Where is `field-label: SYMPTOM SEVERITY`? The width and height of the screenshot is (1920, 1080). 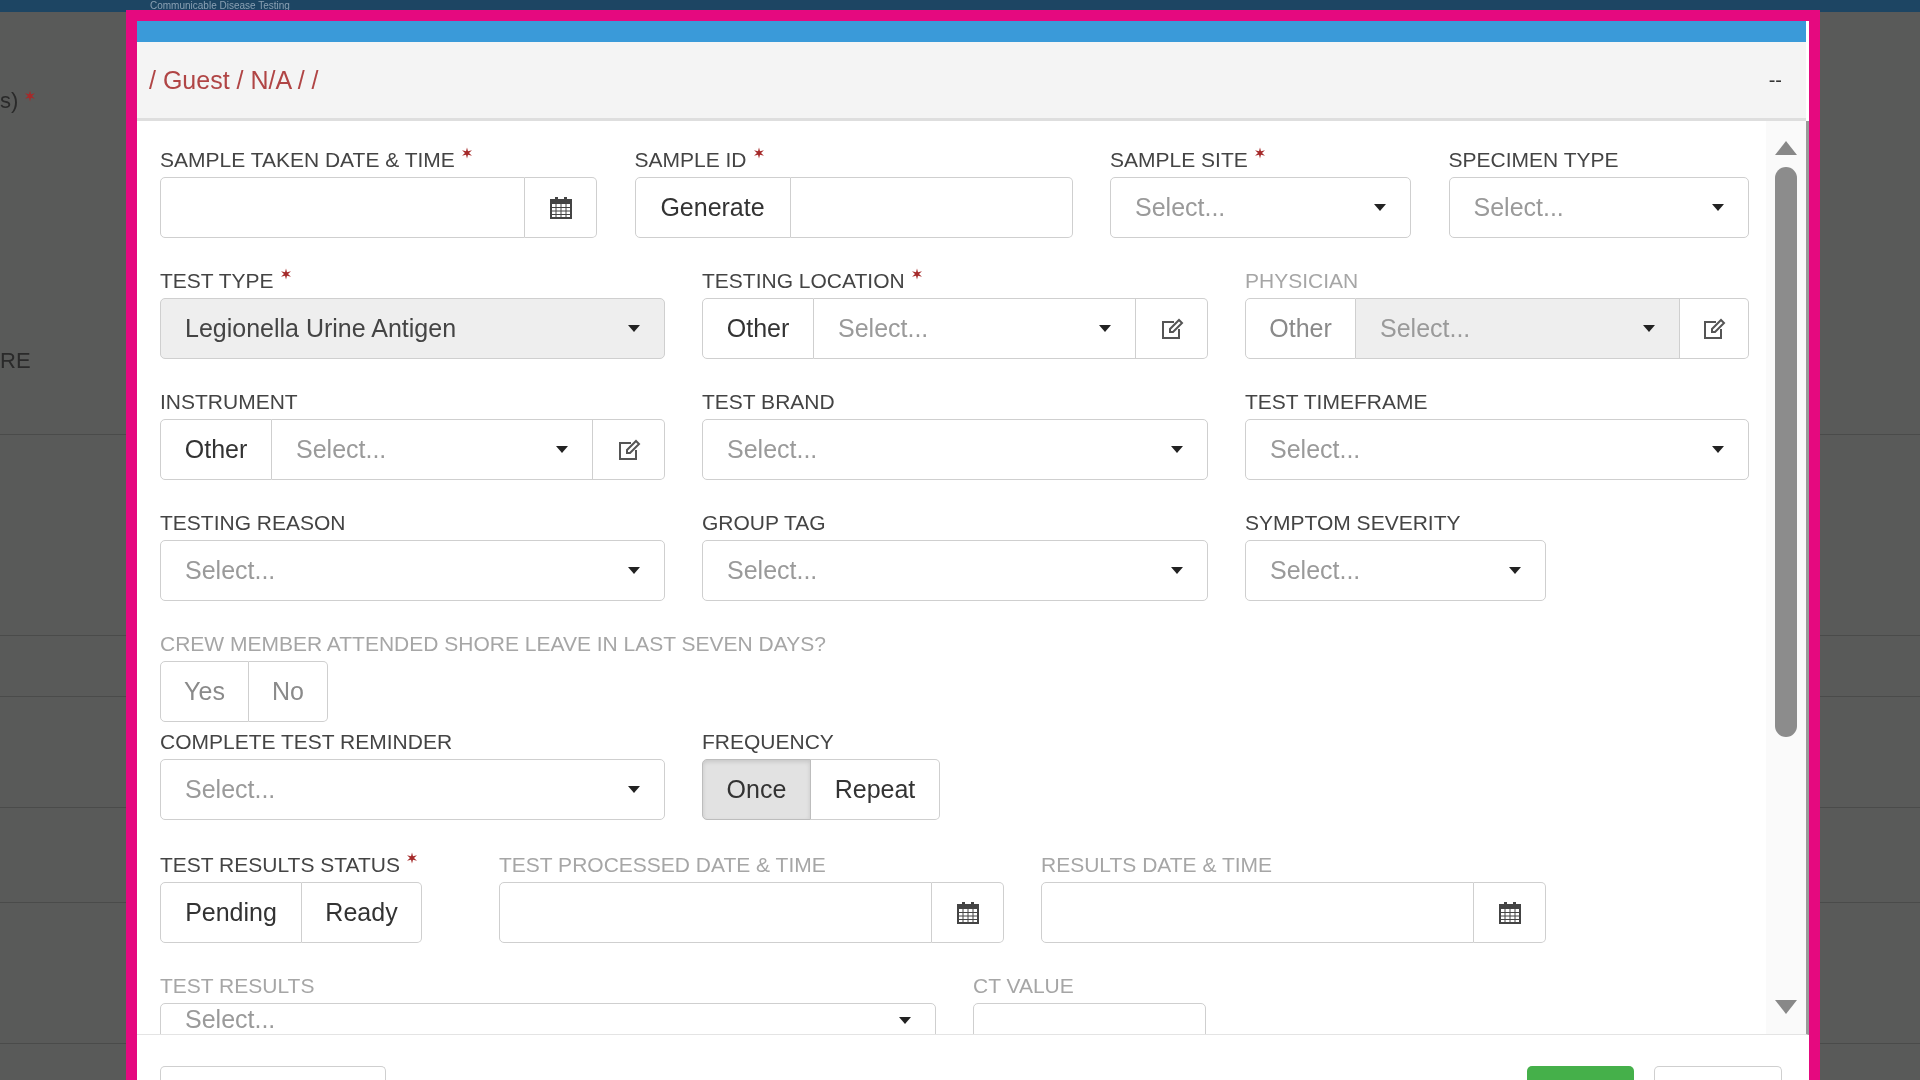
field-label: SYMPTOM SEVERITY is located at coordinates (1353, 523).